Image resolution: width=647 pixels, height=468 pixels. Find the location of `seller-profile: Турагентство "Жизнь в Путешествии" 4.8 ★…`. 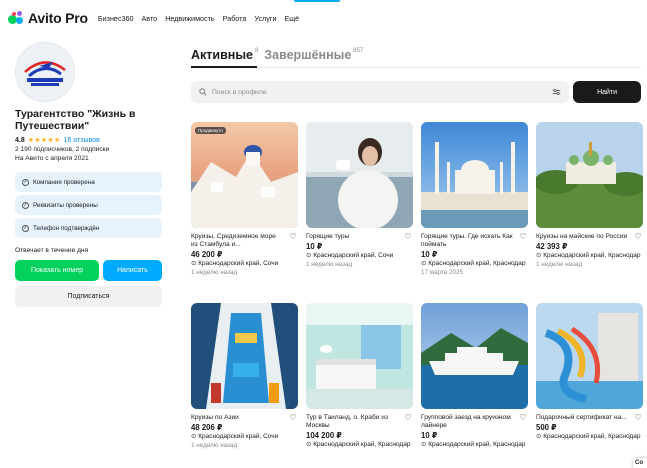

seller-profile: Турагентство "Жизнь в Путешествии" 4.8 ★… is located at coordinates (88, 174).